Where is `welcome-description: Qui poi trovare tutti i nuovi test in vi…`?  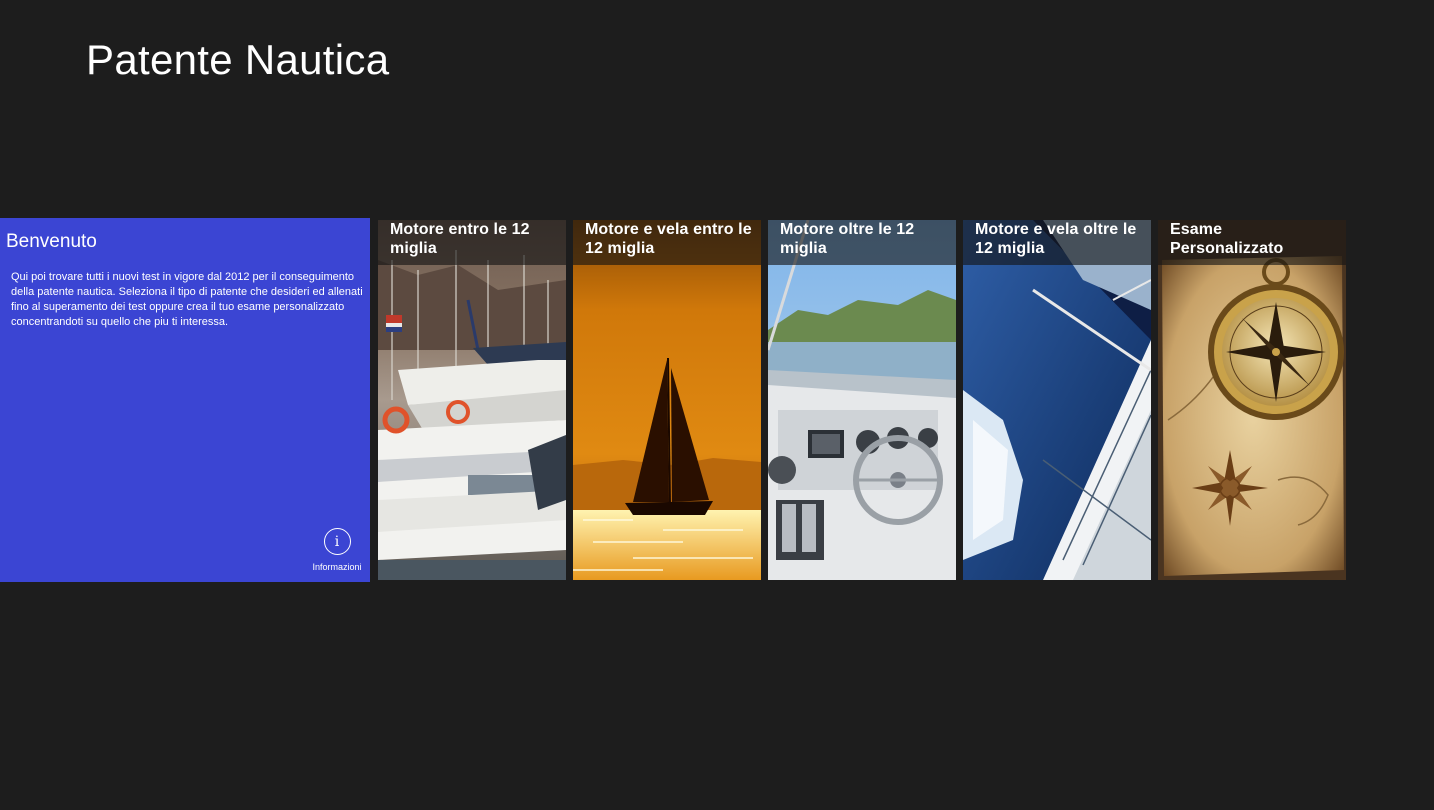
welcome-description: Qui poi trovare tutti i nuovi test in vi… is located at coordinates (187, 299).